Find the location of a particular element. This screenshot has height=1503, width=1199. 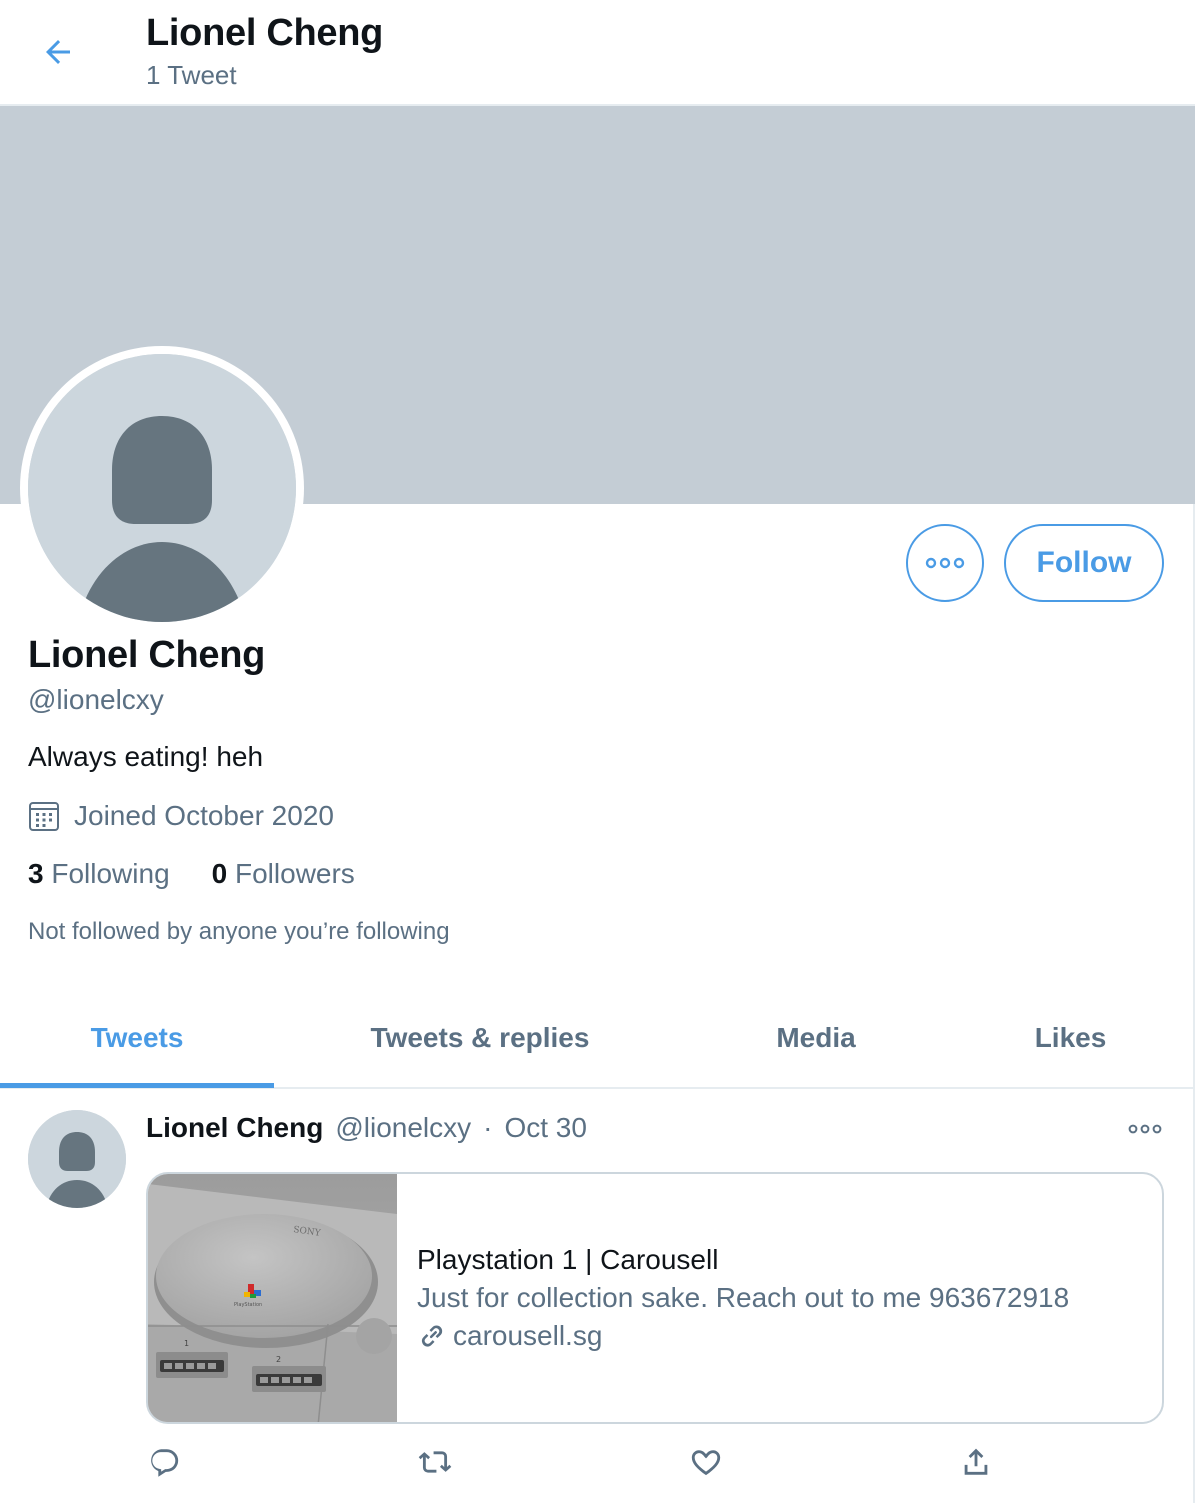

more-options-button is located at coordinates (945, 563).